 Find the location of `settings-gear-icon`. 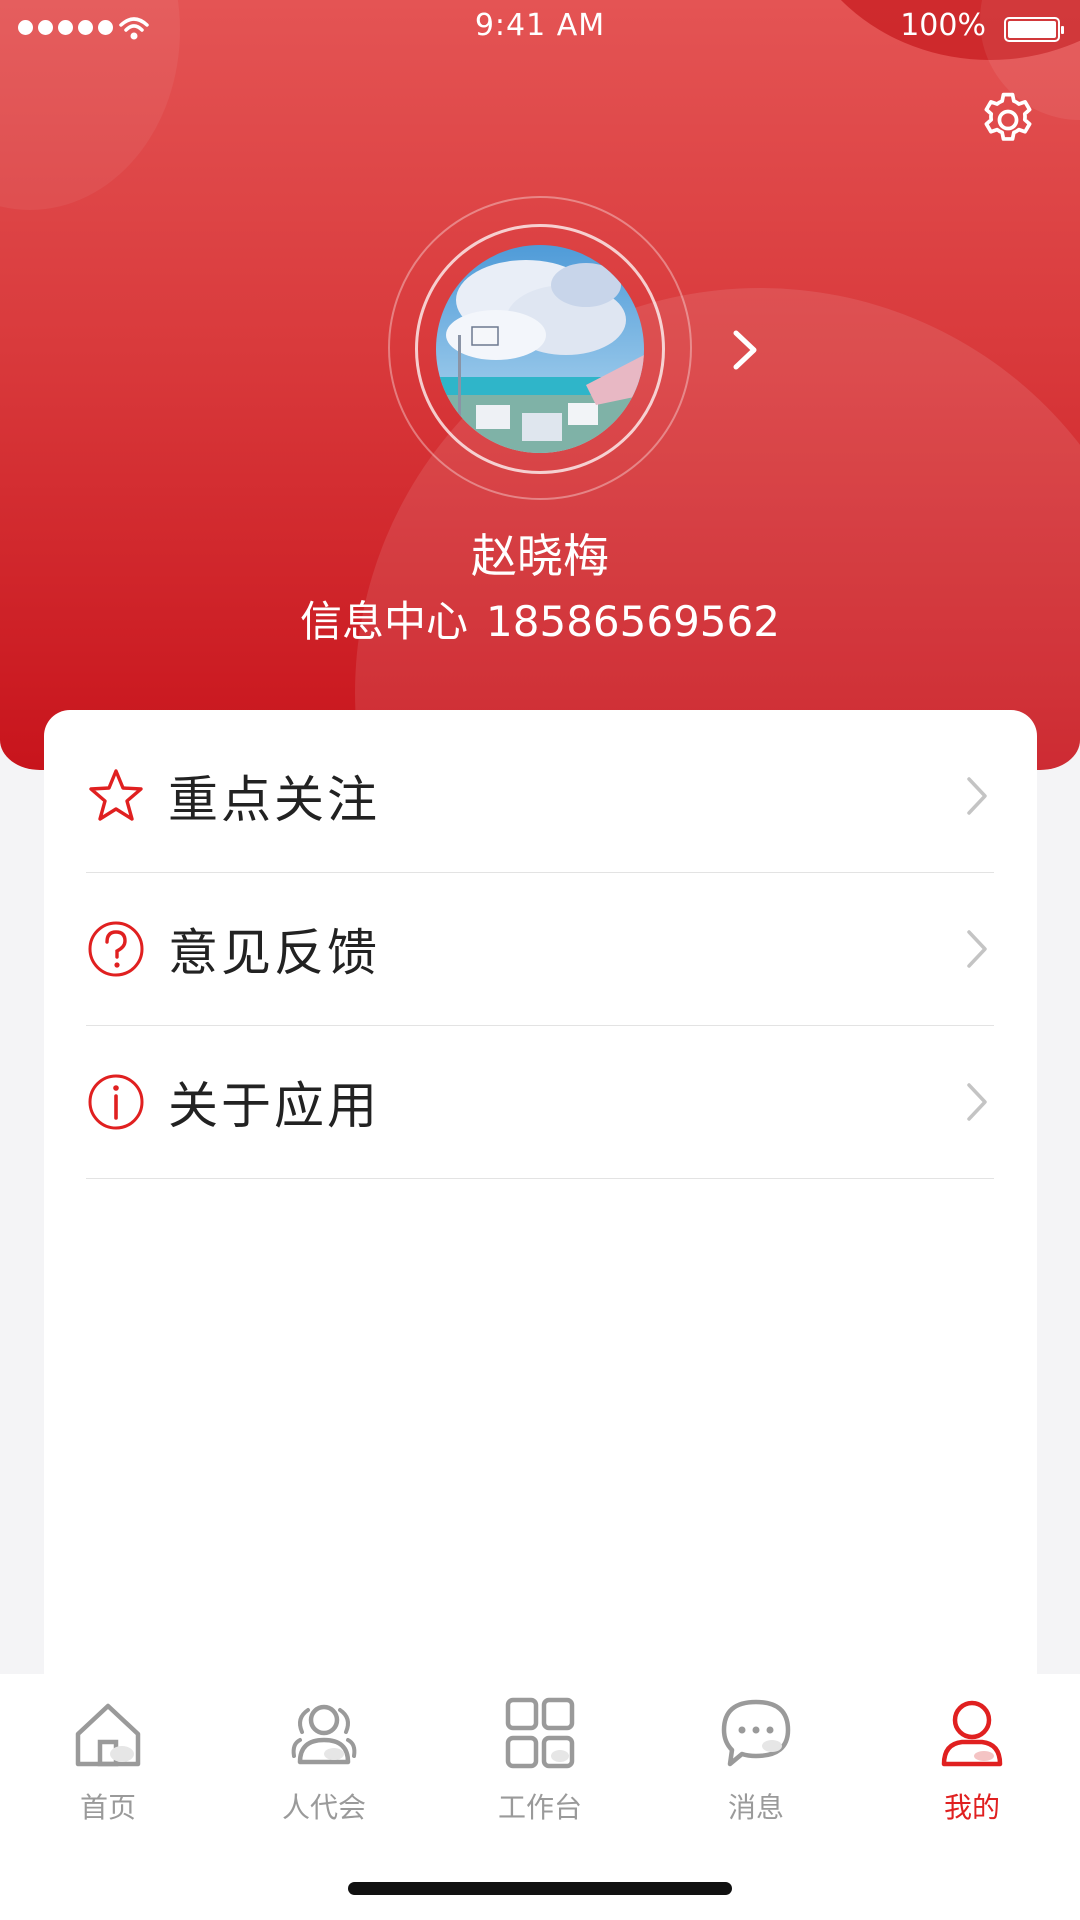

settings-gear-icon is located at coordinates (1008, 120).